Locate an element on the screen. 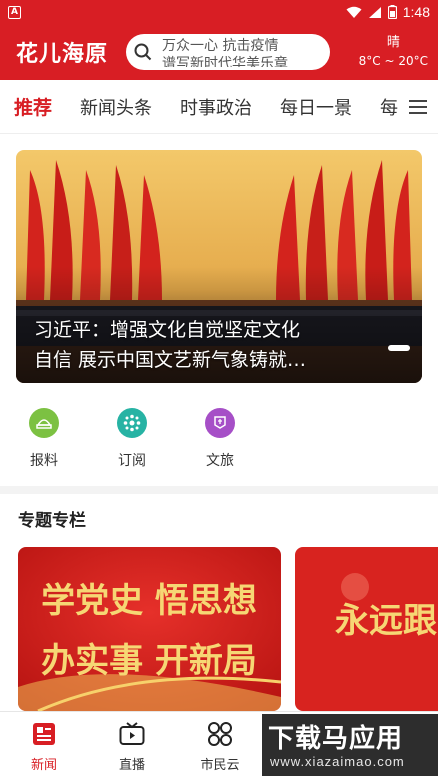 This screenshot has height=776, width=438. battery-icon is located at coordinates (392, 12).